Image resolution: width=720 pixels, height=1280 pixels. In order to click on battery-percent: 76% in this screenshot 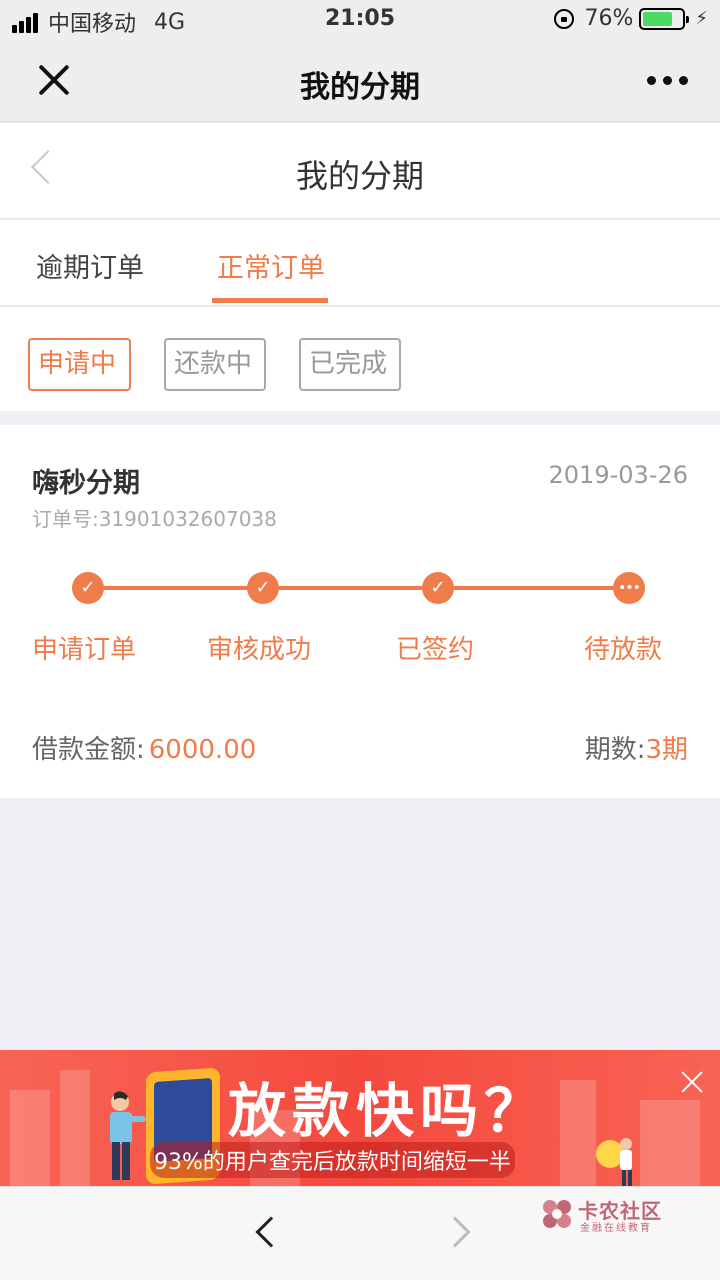, I will do `click(609, 18)`.